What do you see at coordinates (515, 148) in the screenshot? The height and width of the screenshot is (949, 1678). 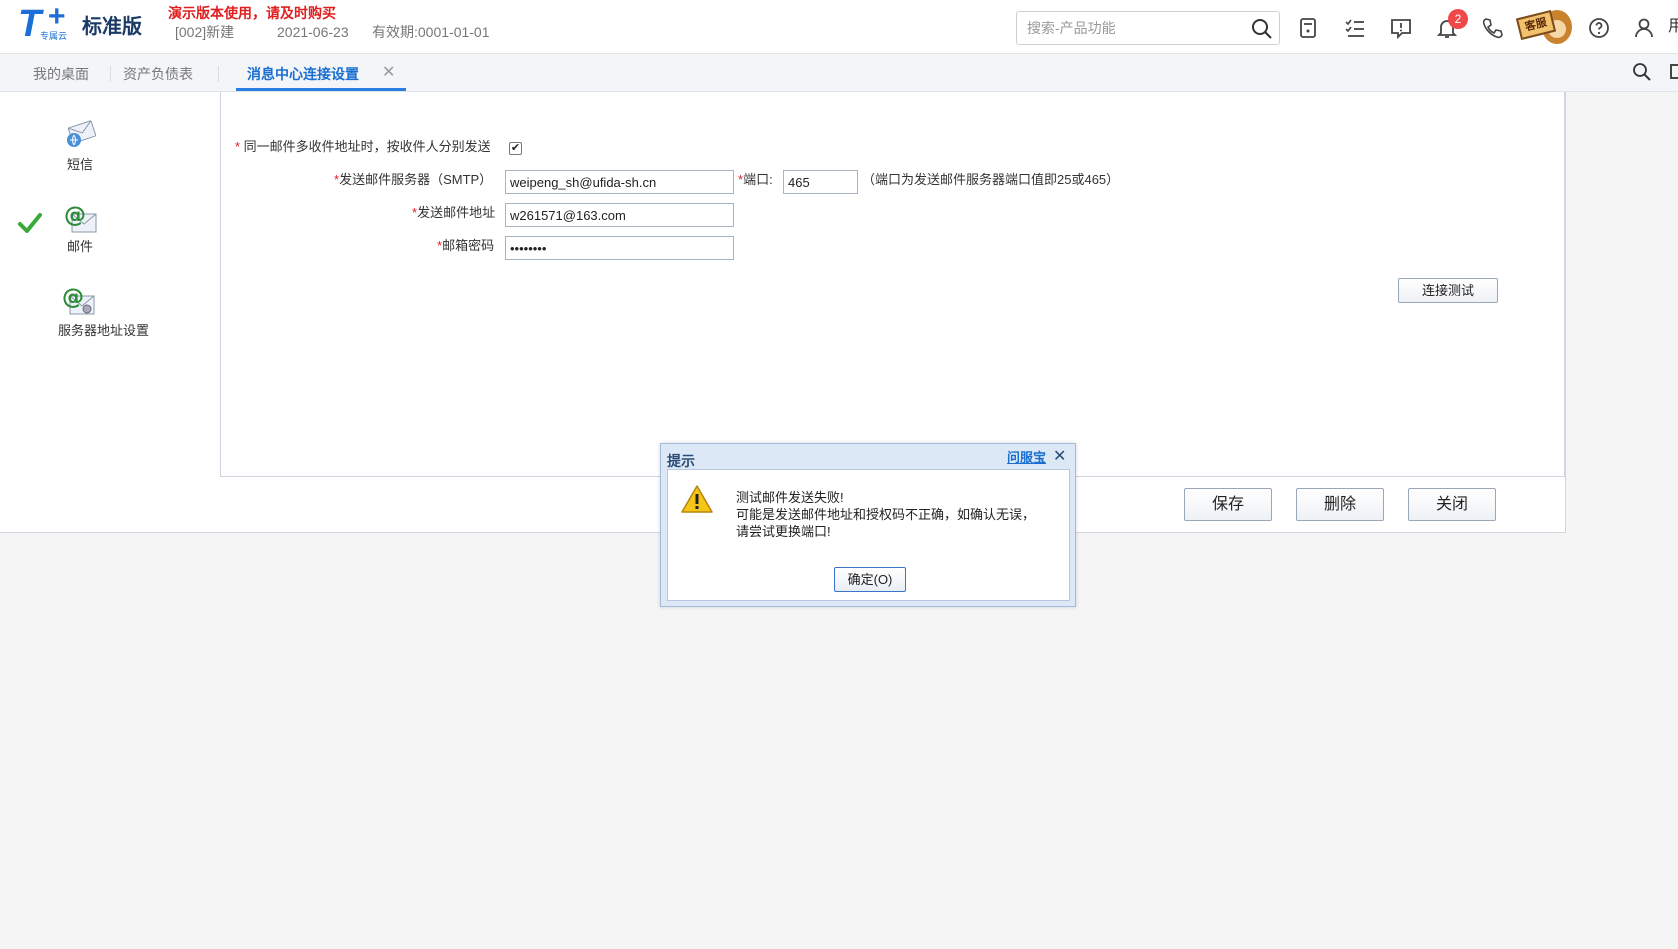 I see `separate-send-checkbox: ✔` at bounding box center [515, 148].